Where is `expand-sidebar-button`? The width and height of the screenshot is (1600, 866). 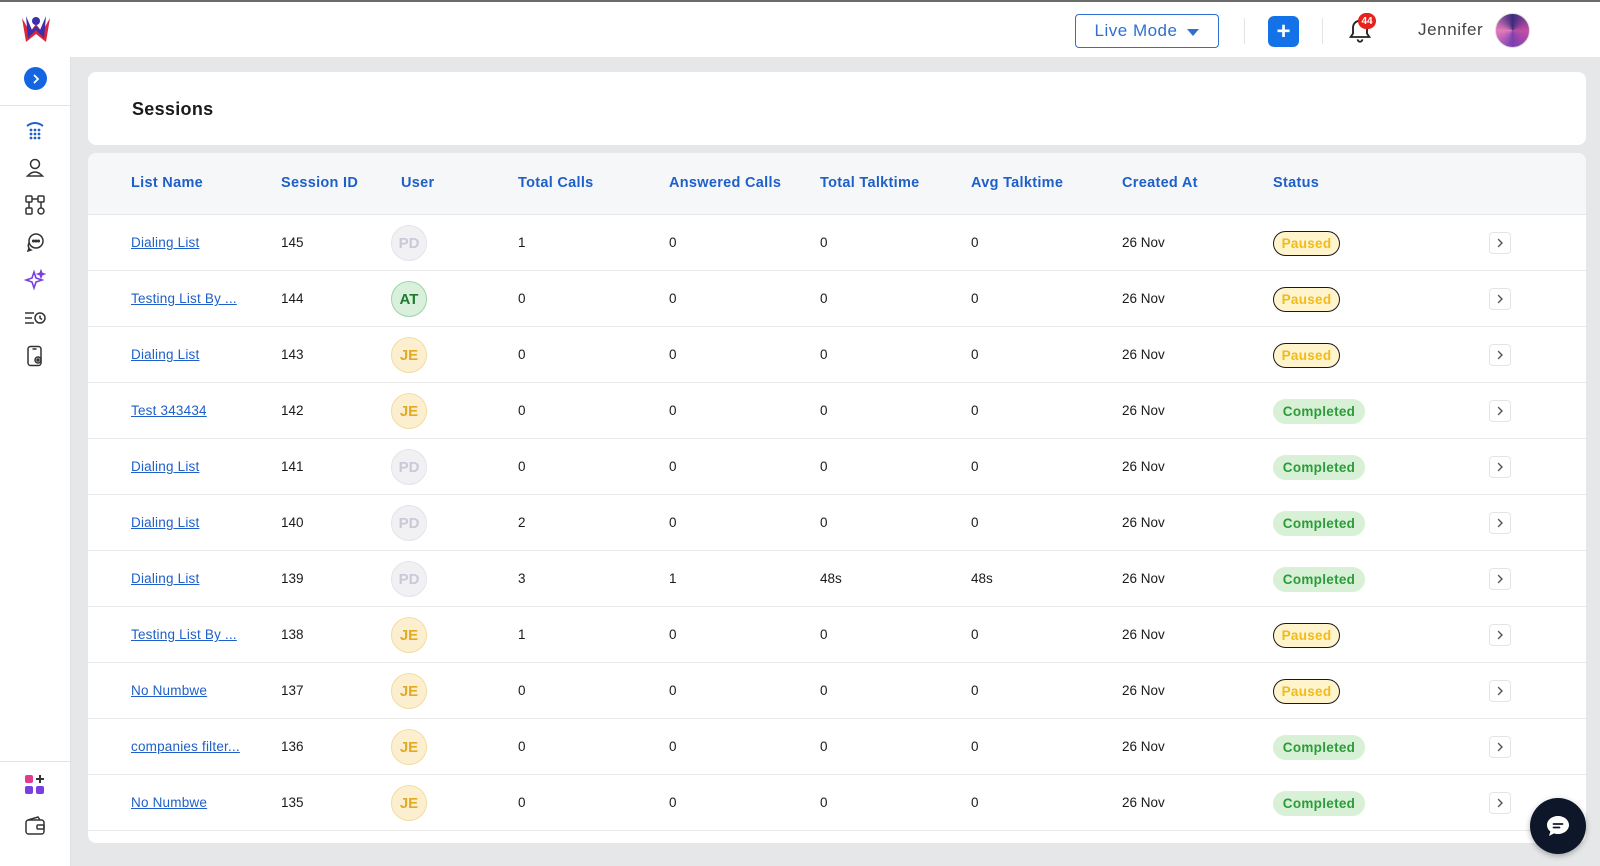
expand-sidebar-button is located at coordinates (35, 78).